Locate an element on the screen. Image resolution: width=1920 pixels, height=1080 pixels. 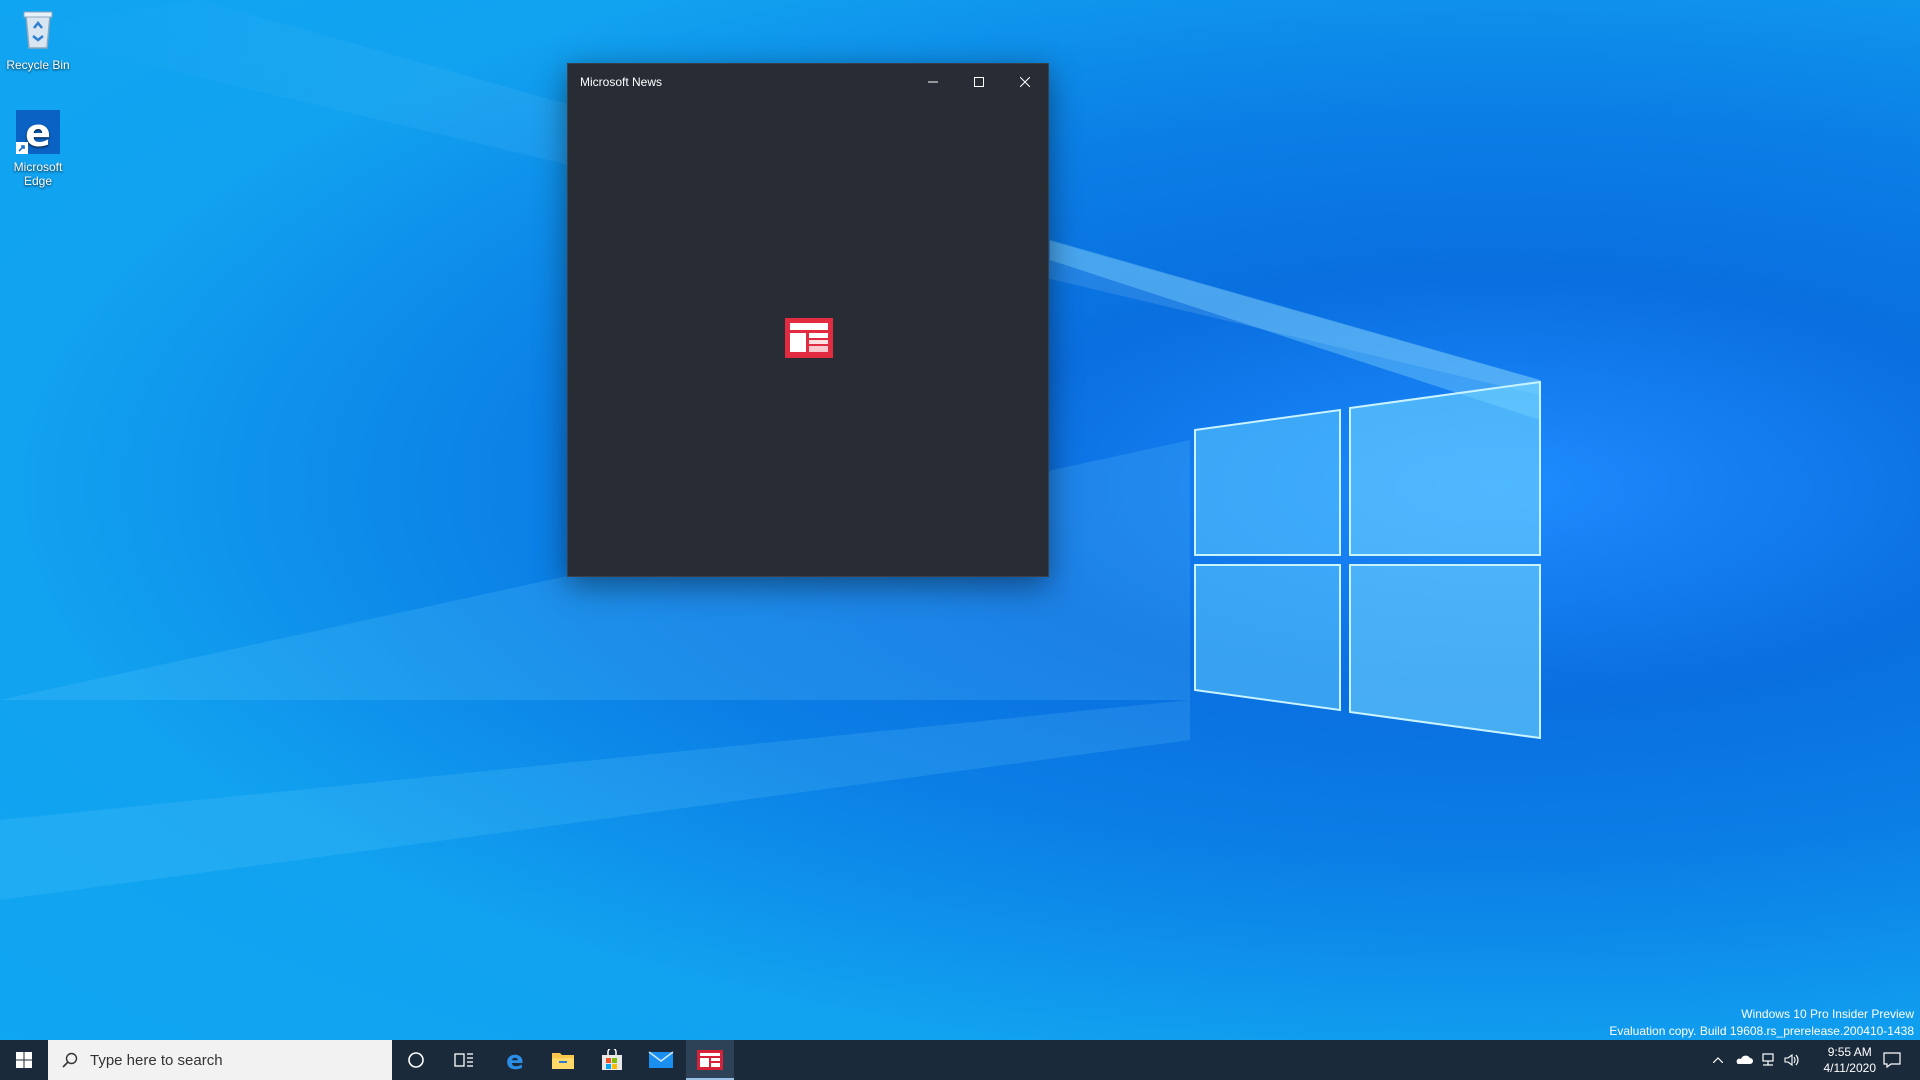
windows-start-icon is located at coordinates (24, 1060).